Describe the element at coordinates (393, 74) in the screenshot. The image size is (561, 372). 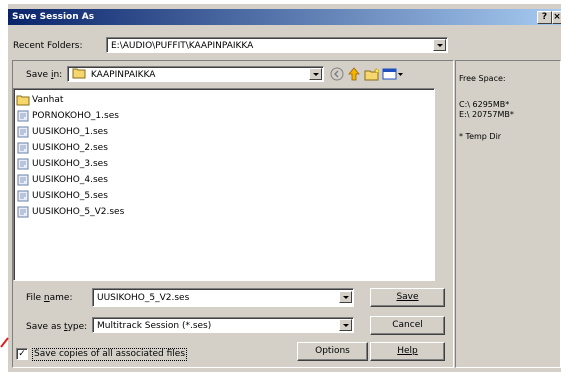
I see `view-menu-icon` at that location.